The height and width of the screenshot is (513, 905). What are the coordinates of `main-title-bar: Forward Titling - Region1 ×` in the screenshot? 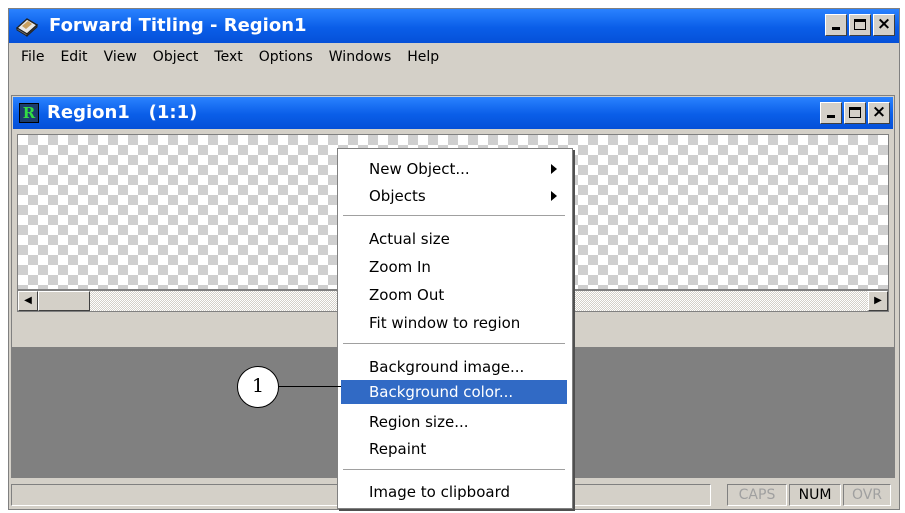 It's located at (454, 26).